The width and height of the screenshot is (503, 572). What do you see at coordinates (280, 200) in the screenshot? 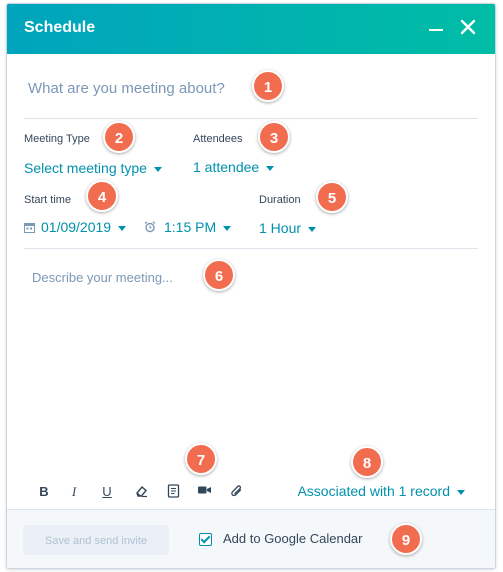
I see `duration-label: Duration` at bounding box center [280, 200].